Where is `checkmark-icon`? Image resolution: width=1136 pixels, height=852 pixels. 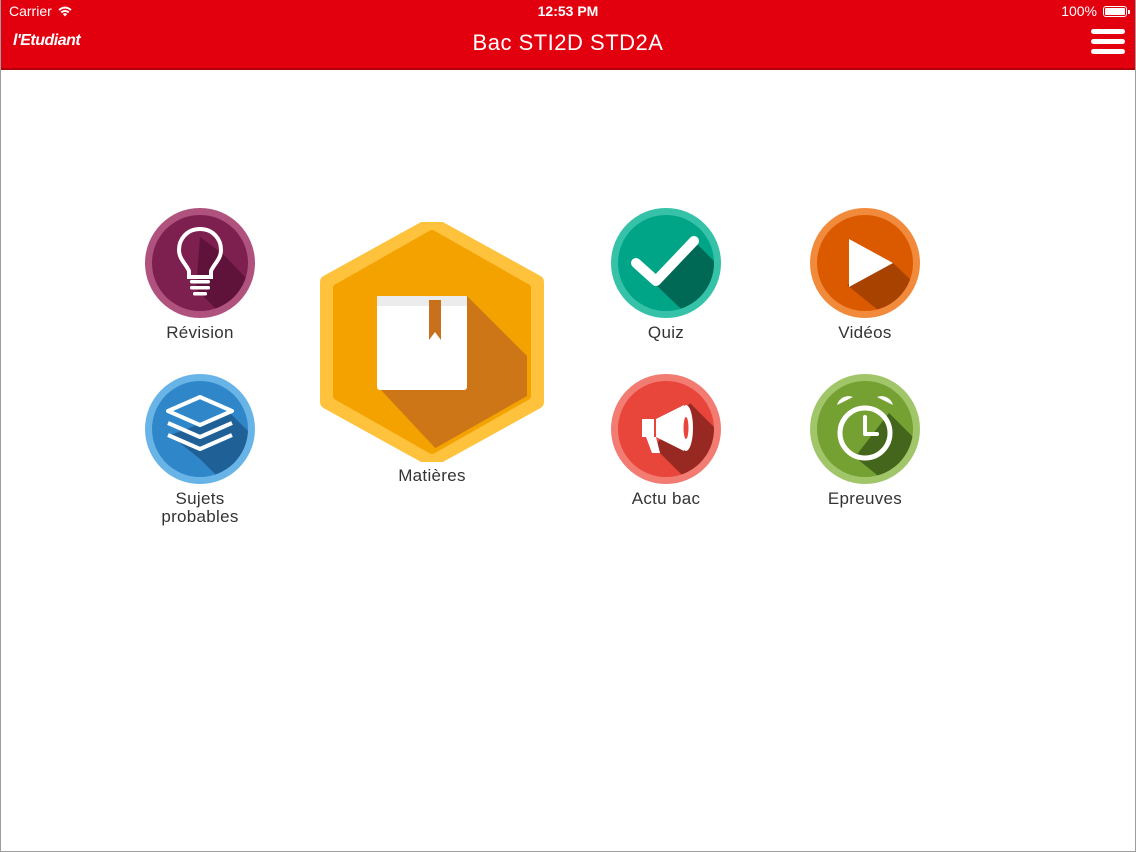 checkmark-icon is located at coordinates (666, 263).